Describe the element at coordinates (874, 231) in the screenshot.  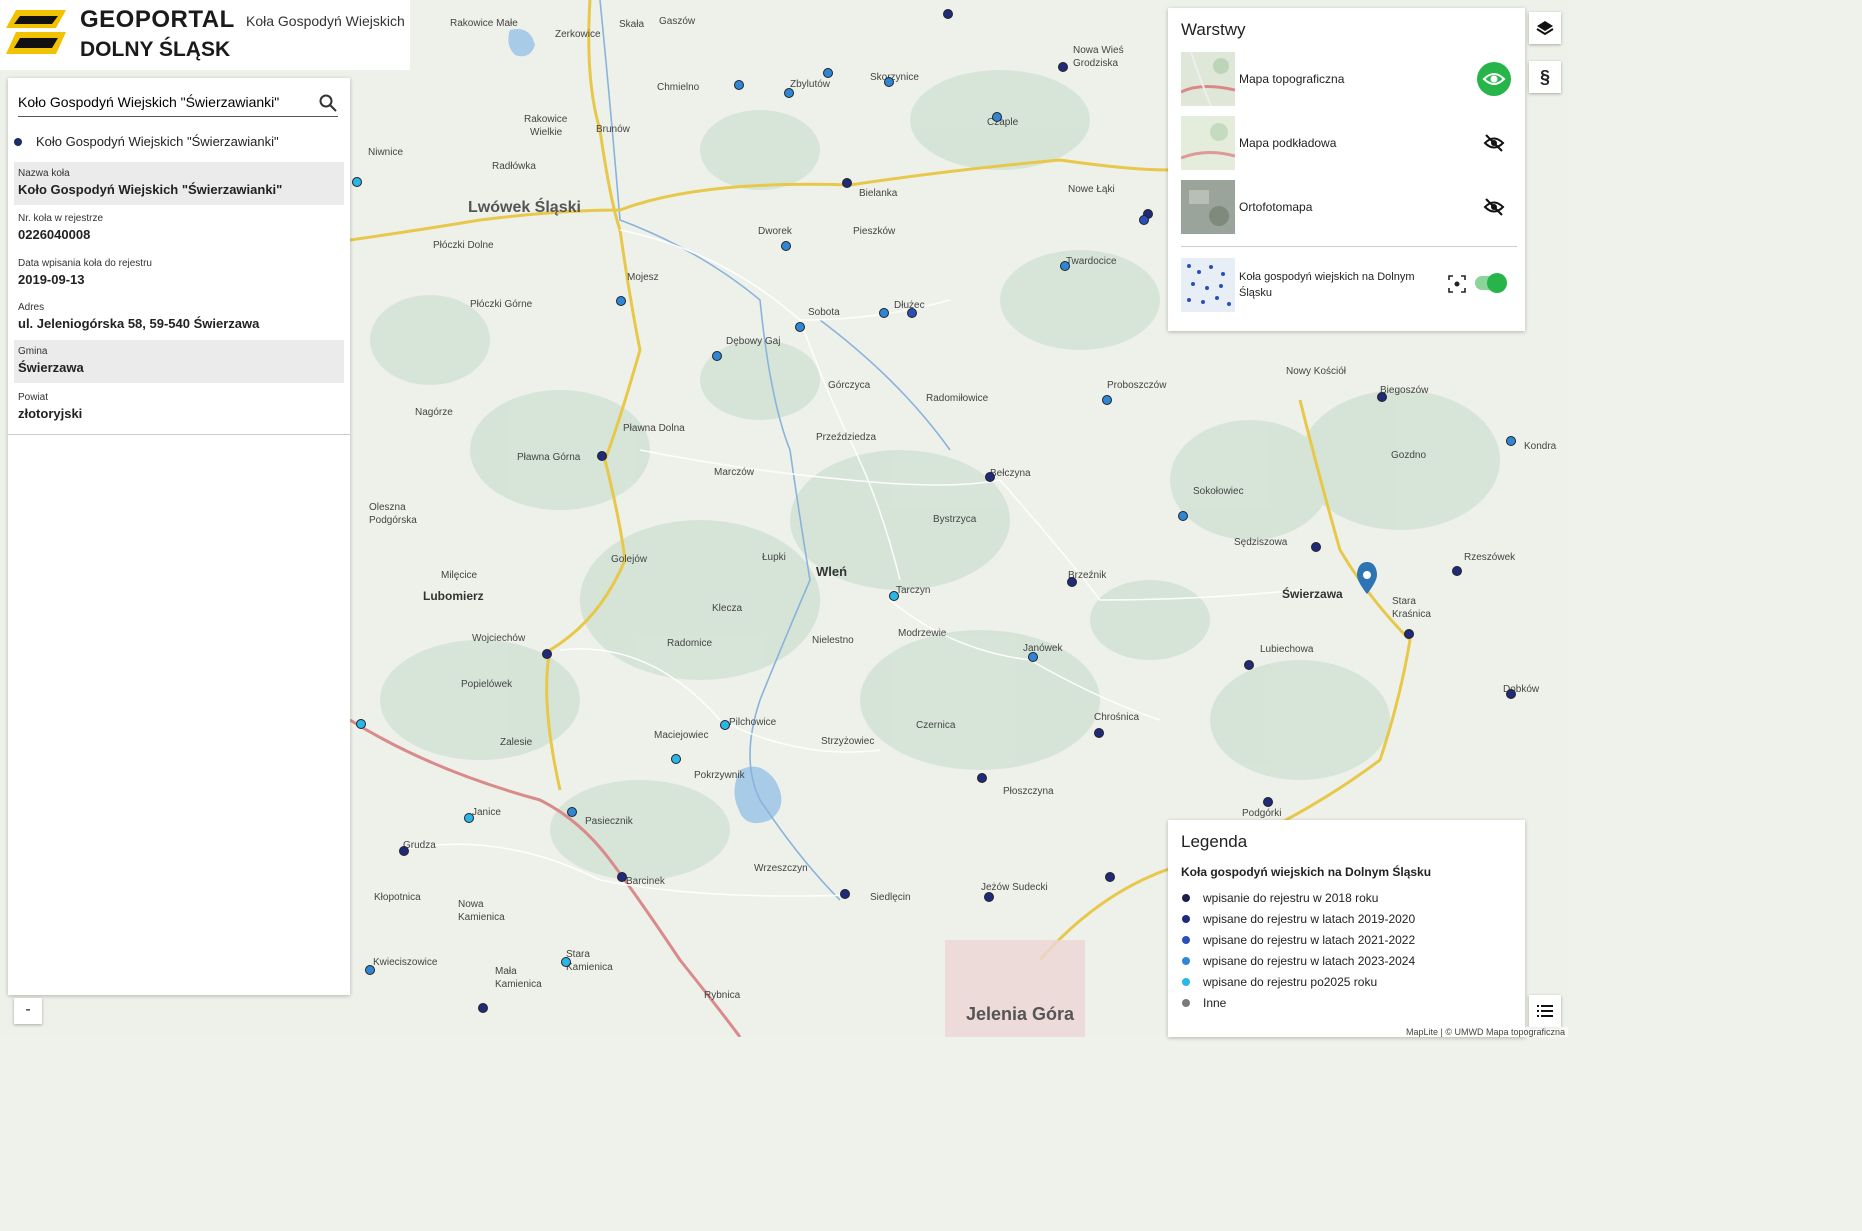
I see `map-label: Pieszków` at that location.